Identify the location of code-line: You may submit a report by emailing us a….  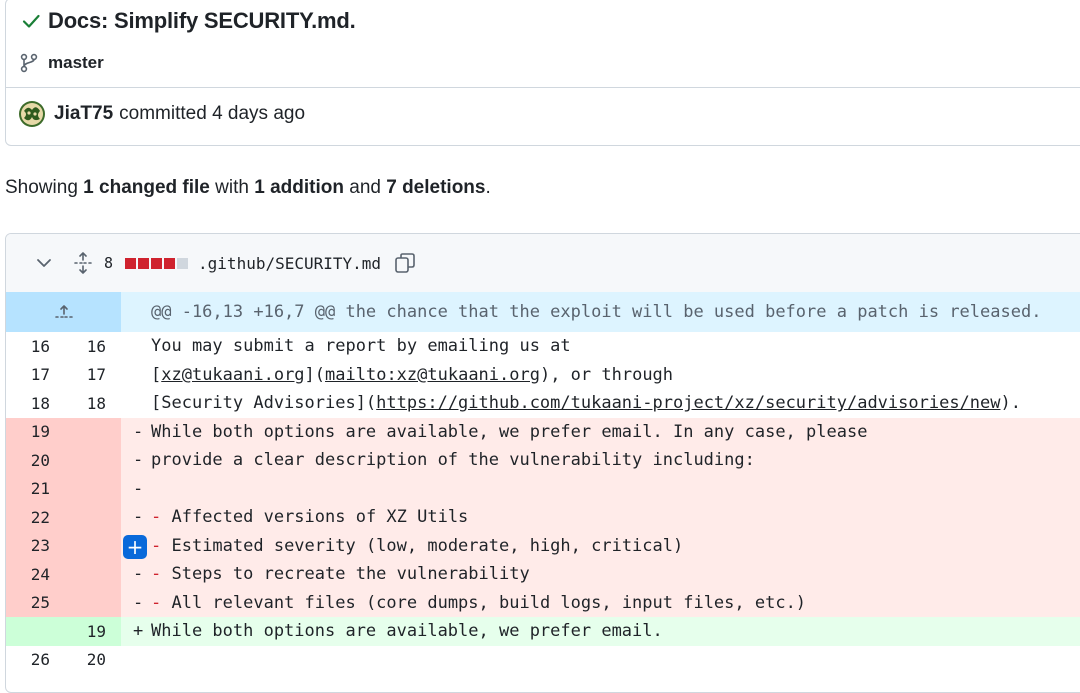
(361, 346).